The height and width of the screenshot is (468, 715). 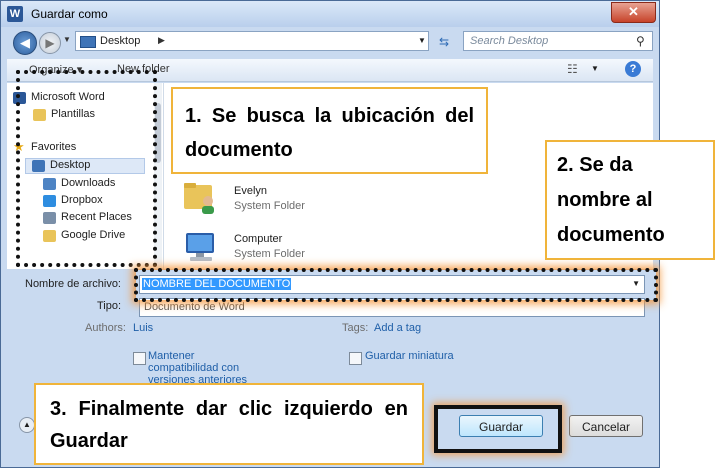 I want to click on cancel-button: Cancelar, so click(x=606, y=426).